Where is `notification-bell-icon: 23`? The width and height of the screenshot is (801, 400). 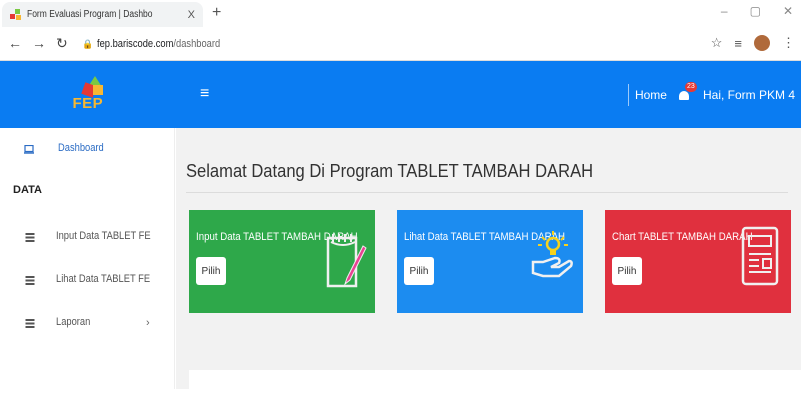
notification-bell-icon: 23 is located at coordinates (687, 91).